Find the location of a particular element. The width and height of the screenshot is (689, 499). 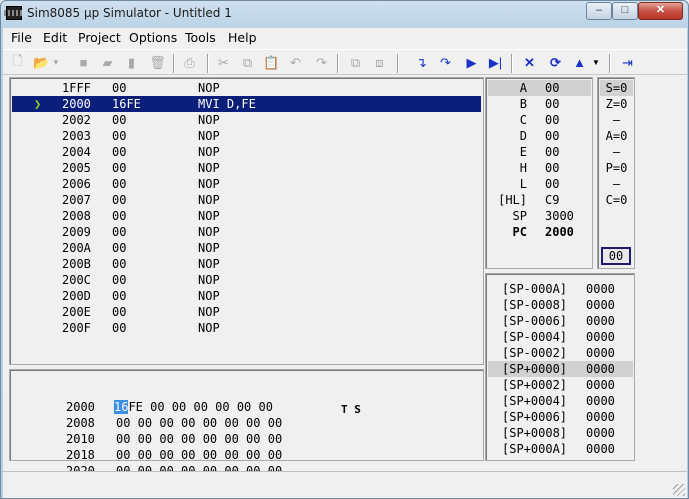

delete-icon: 🗑 is located at coordinates (157, 62).